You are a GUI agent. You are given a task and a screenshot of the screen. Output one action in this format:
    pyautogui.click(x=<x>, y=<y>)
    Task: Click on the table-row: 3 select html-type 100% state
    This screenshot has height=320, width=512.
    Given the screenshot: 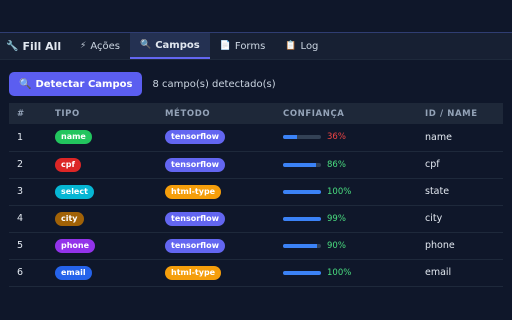 What is the action you would take?
    pyautogui.click(x=256, y=191)
    